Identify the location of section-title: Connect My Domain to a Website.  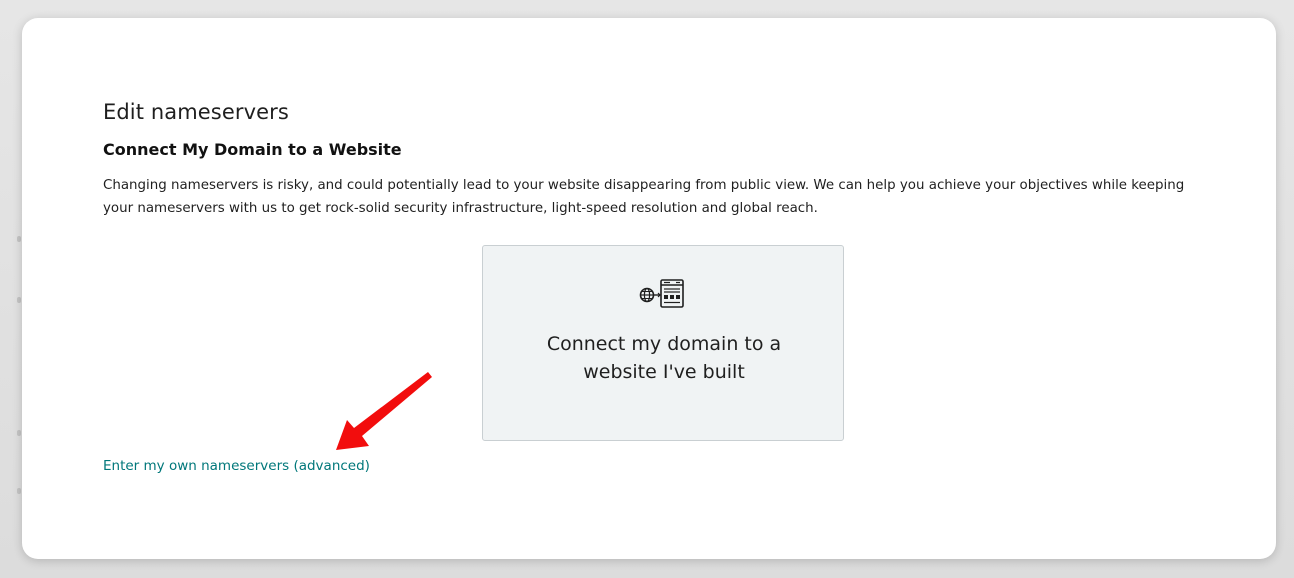
(252, 149).